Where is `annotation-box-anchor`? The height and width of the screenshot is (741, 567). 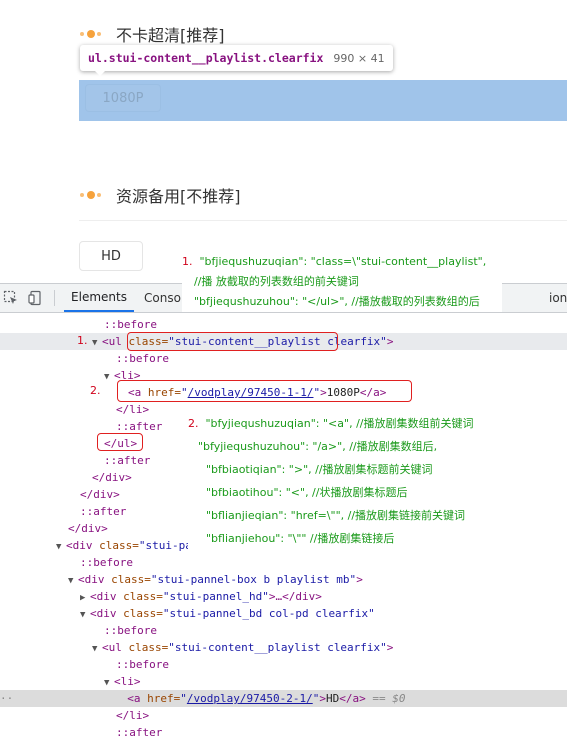 annotation-box-anchor is located at coordinates (264, 391).